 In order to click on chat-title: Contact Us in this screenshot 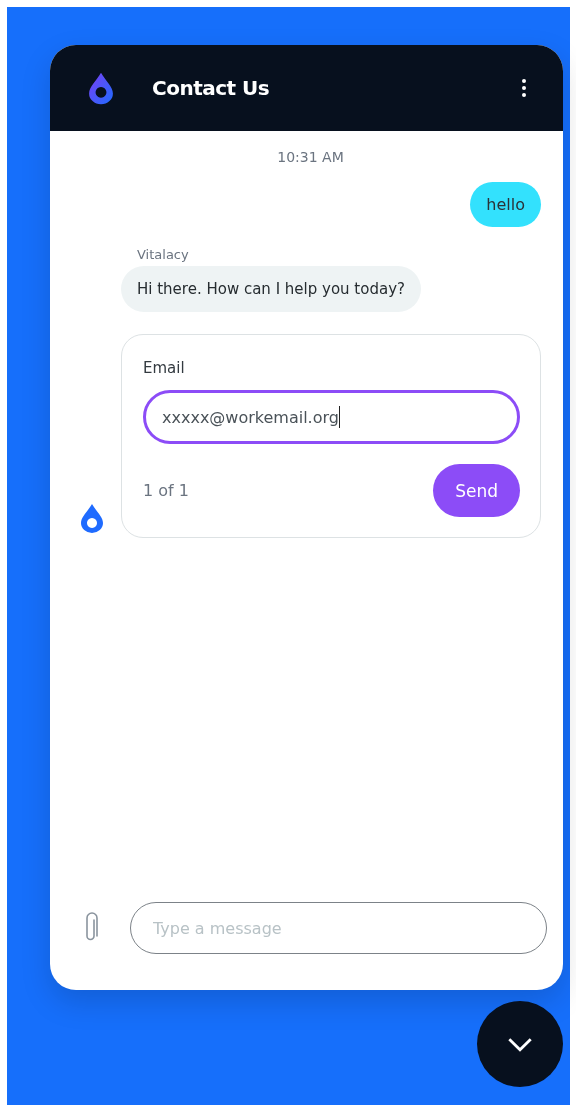, I will do `click(211, 88)`.